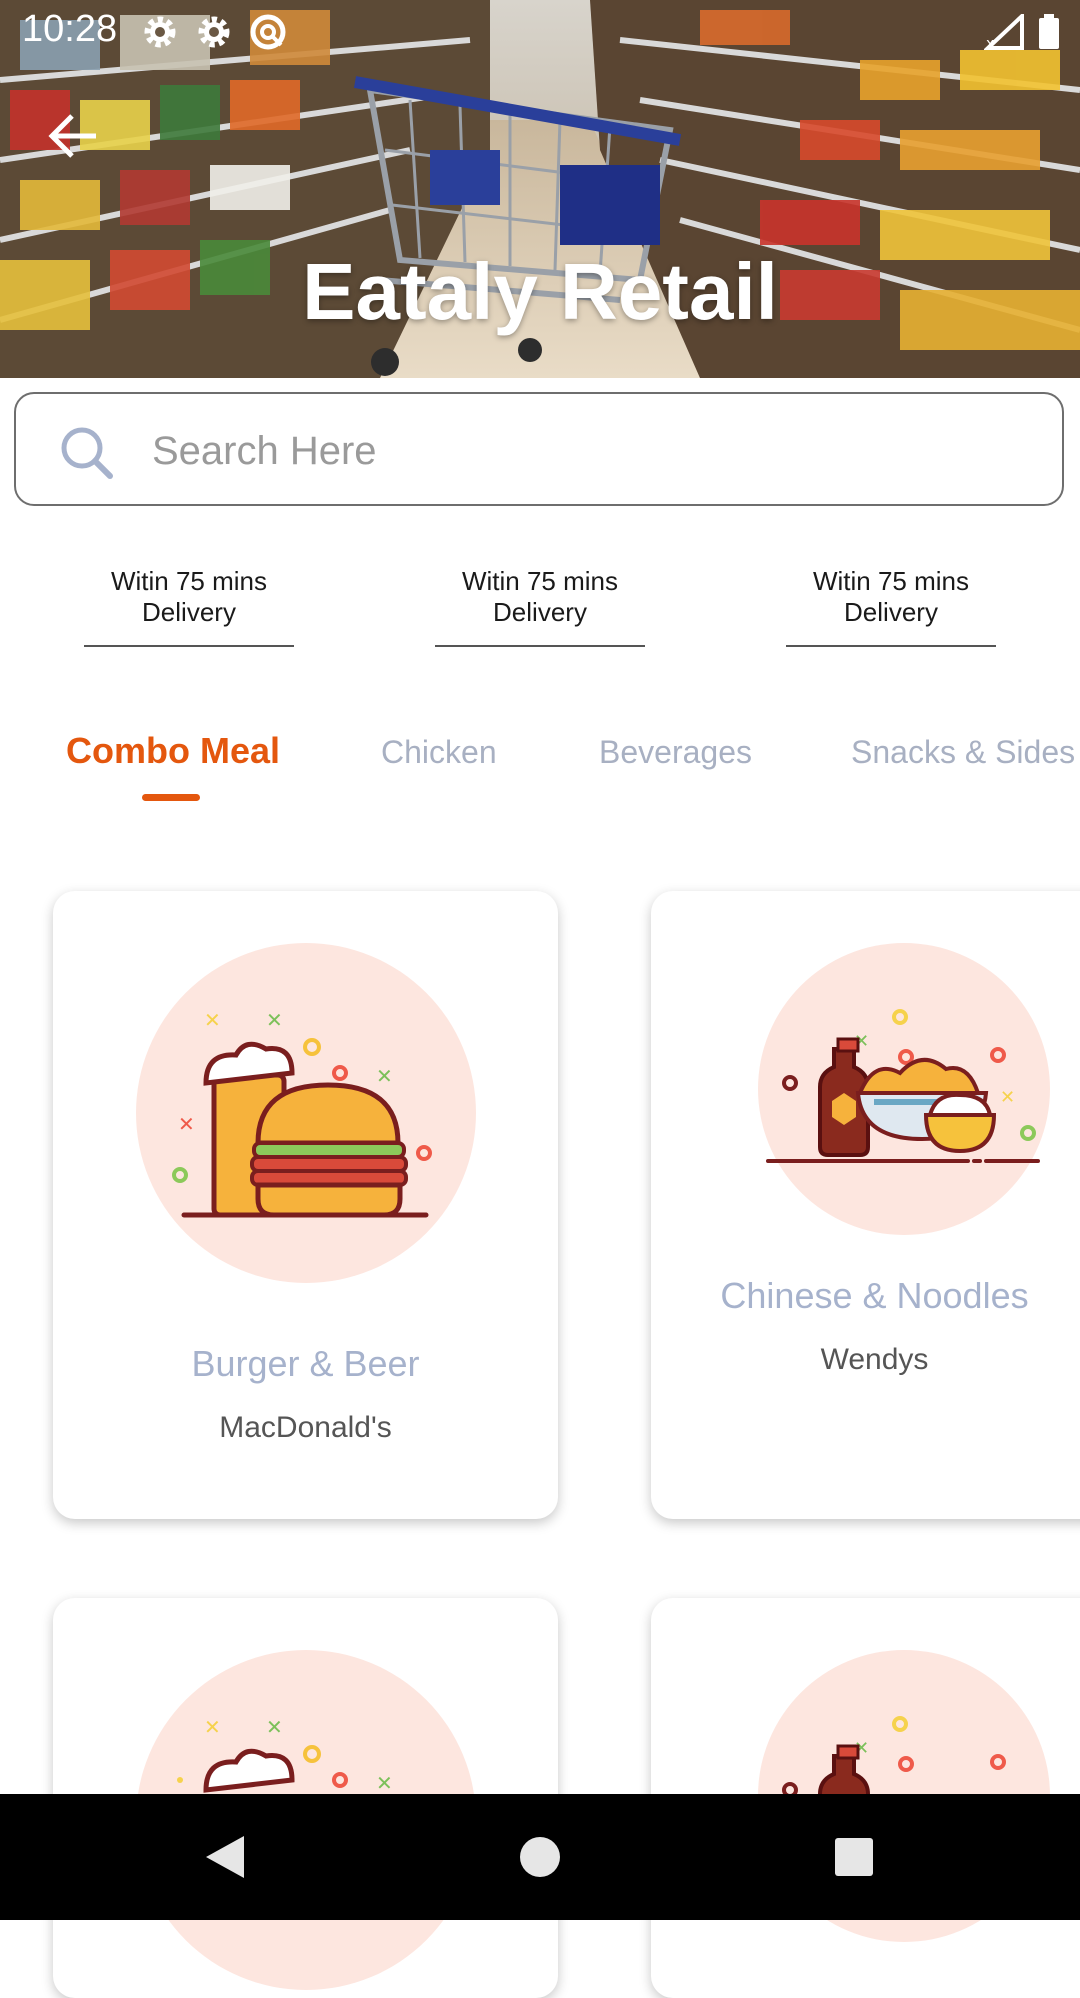  Describe the element at coordinates (963, 752) in the screenshot. I see `tab-snacks-sides: Snacks & Sides` at that location.